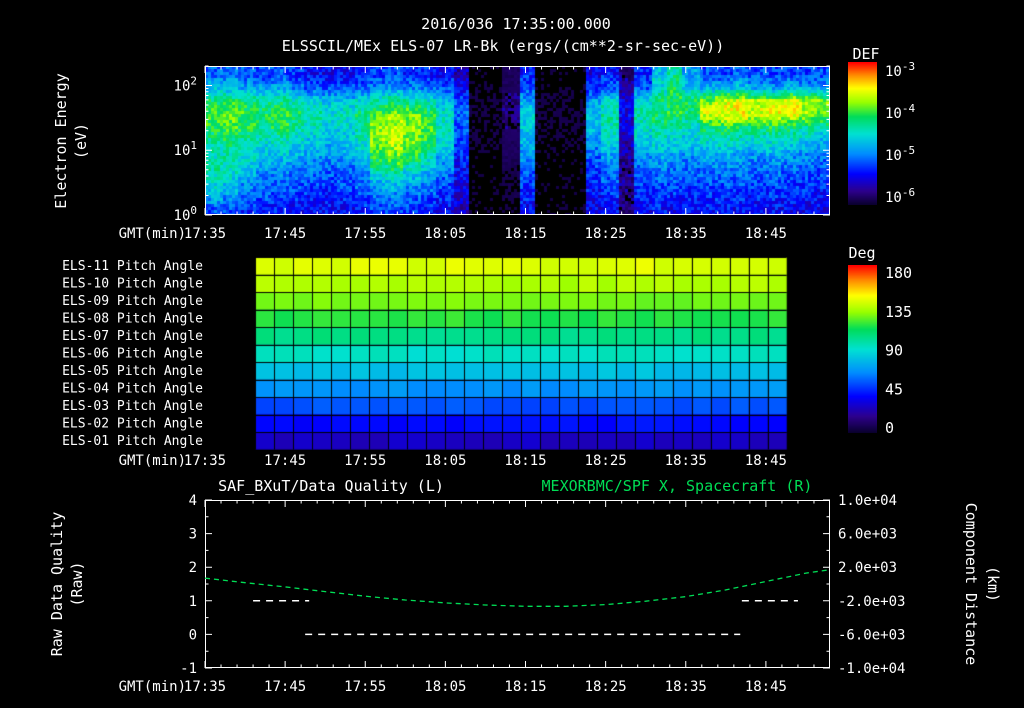  I want to click on gmt-label-top: GMT(min), so click(152, 234).